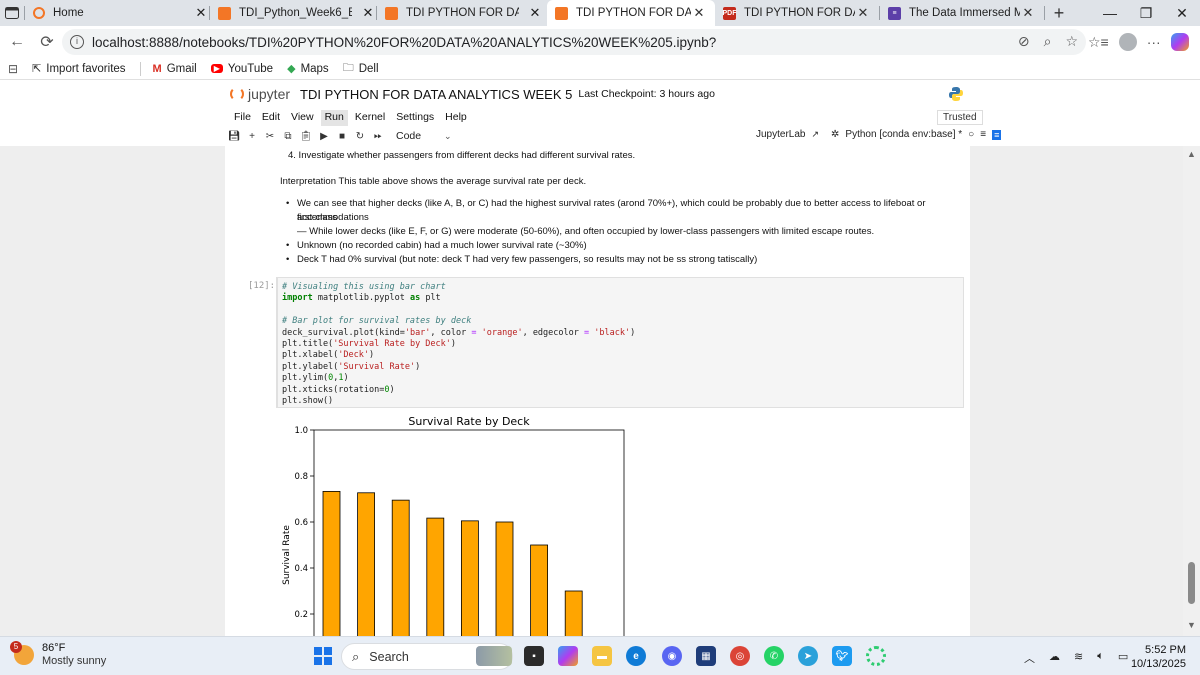  I want to click on tab-tdi-python-1: TDI PYTHON FOR DATA ANA, so click(452, 13).